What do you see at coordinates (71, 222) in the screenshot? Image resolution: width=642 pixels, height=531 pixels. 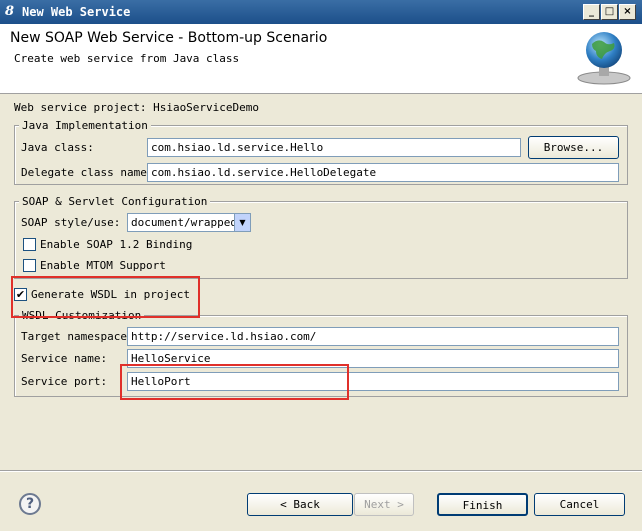 I see `soap-style-label: SOAP style/use:` at bounding box center [71, 222].